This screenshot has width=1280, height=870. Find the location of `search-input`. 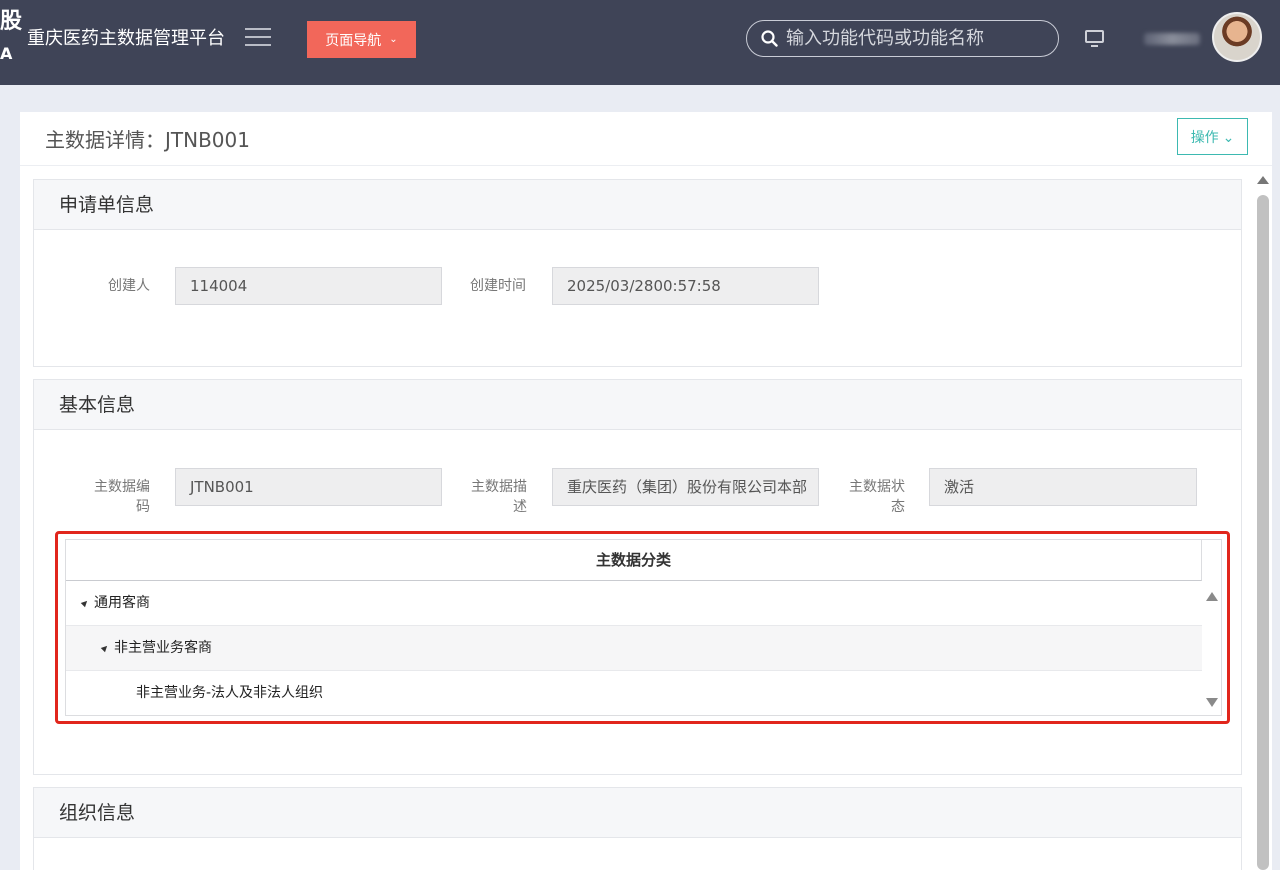

search-input is located at coordinates (916, 38).